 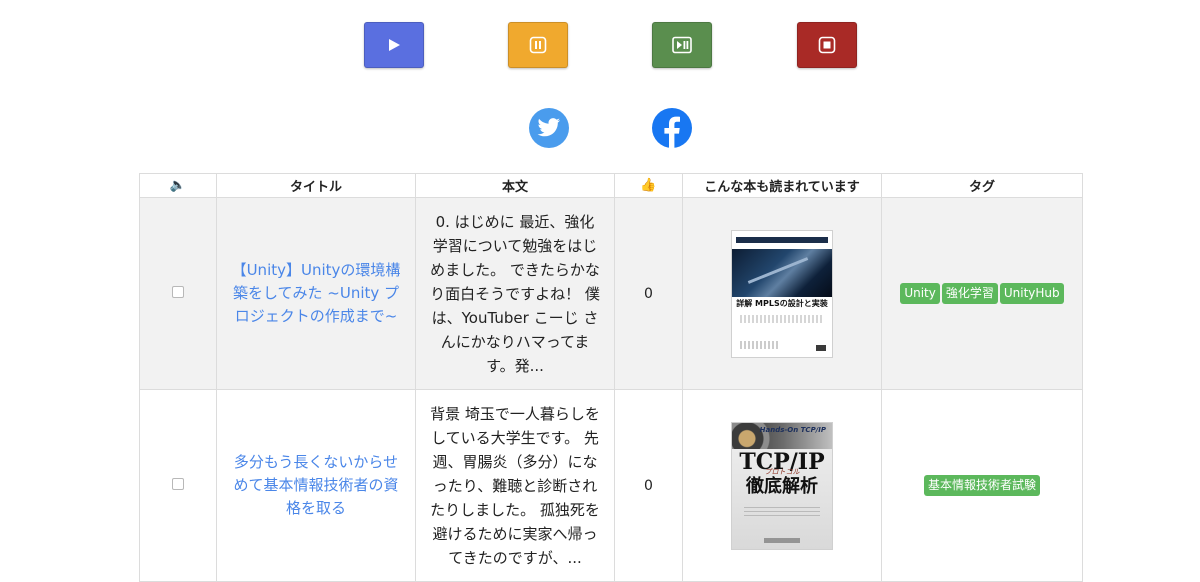 What do you see at coordinates (782, 185) in the screenshot?
I see `header-books: こんな本も読まれています` at bounding box center [782, 185].